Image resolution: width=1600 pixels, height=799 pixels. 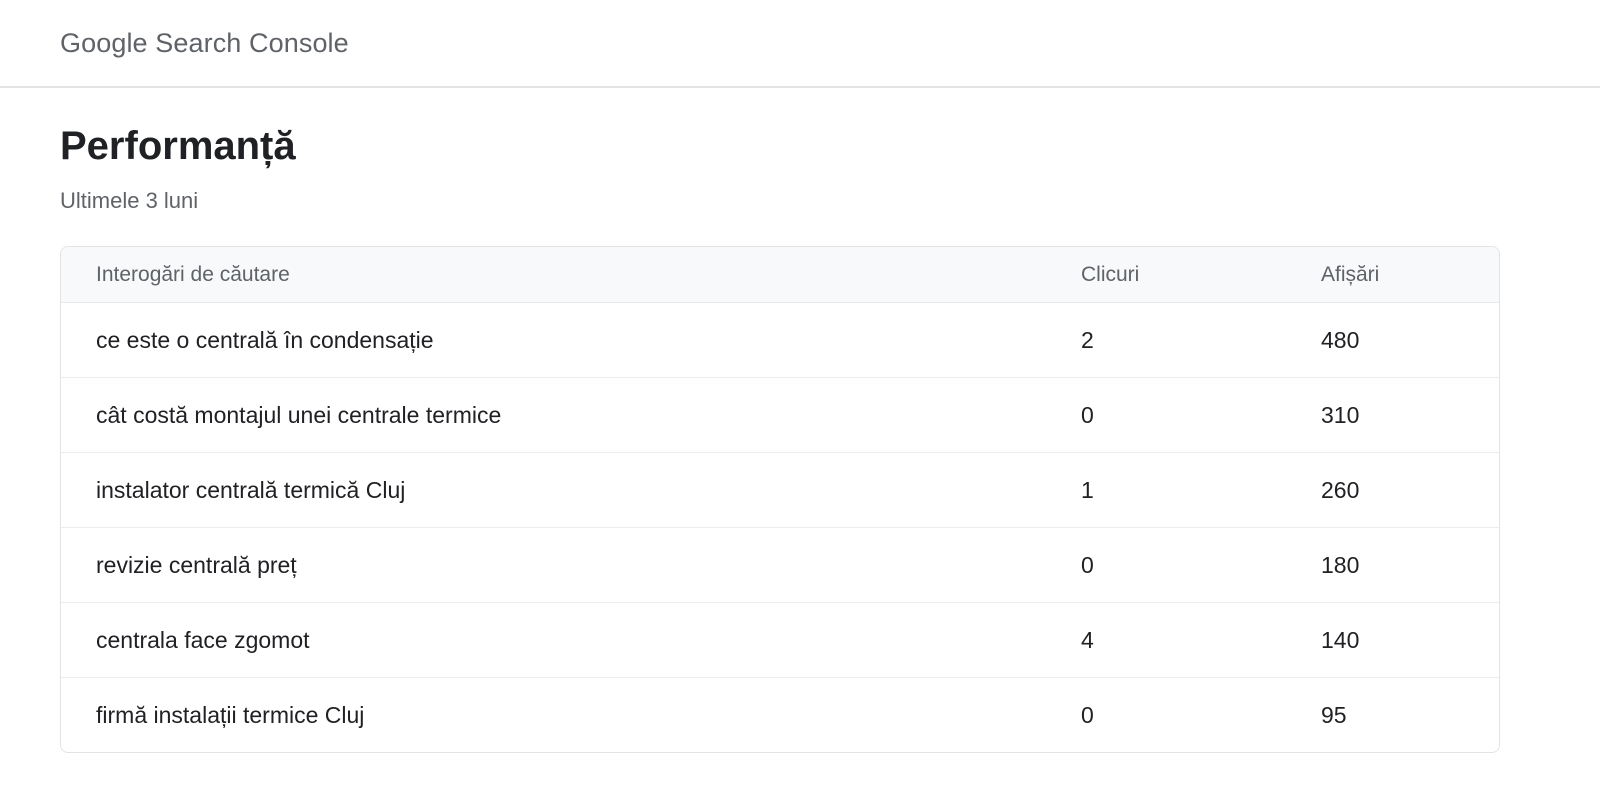 What do you see at coordinates (1340, 339) in the screenshot?
I see `impressions-cell: 480` at bounding box center [1340, 339].